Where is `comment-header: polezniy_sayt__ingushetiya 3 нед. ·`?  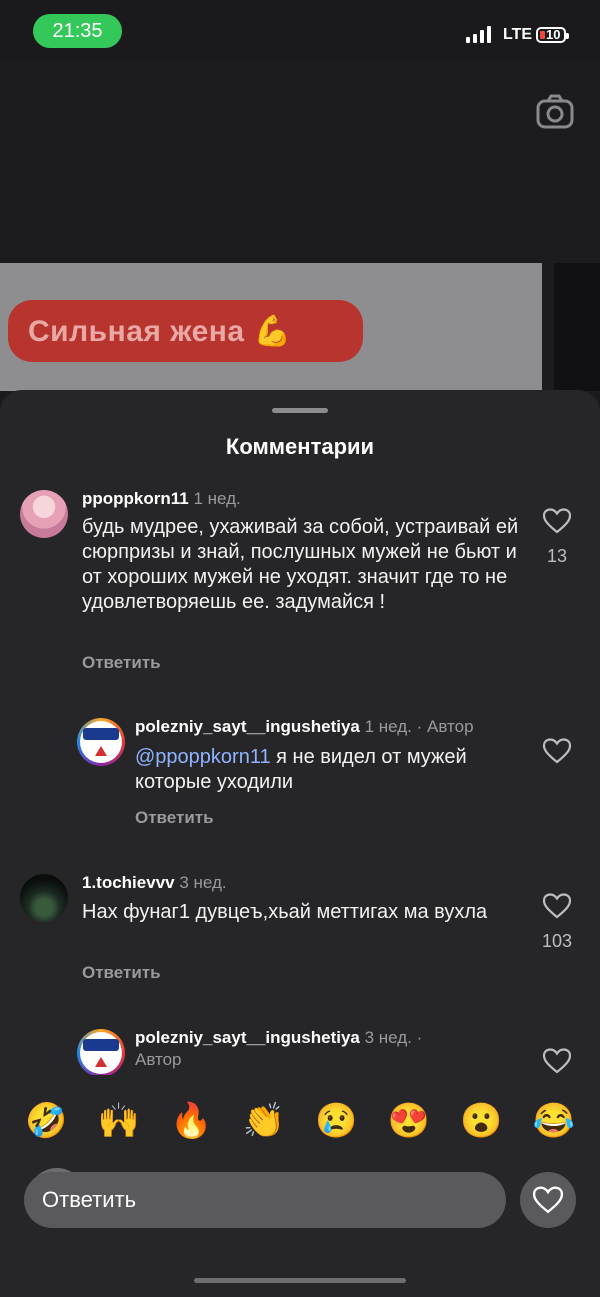
comment-header: polezniy_sayt__ingushetiya 3 нед. · is located at coordinates (278, 1038).